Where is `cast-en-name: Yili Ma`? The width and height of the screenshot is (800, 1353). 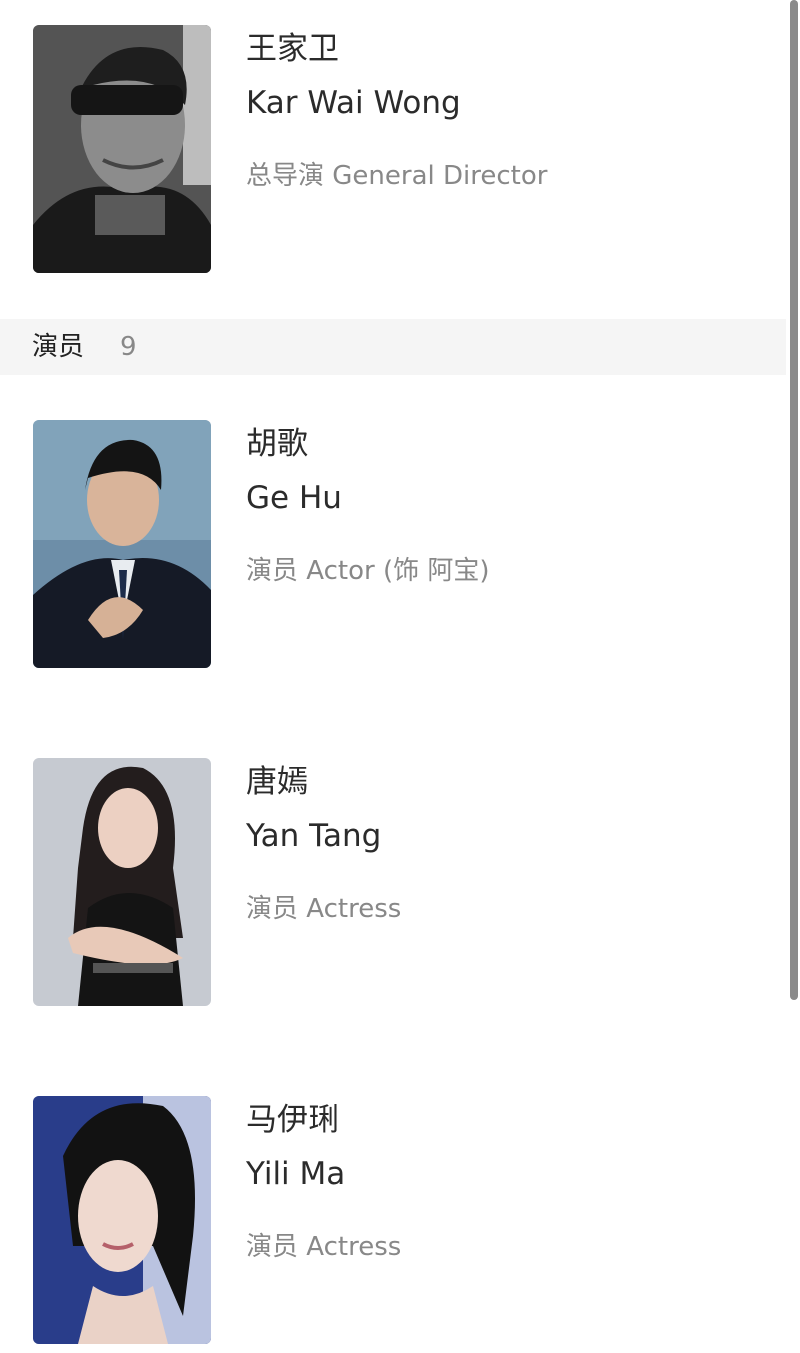
cast-en-name: Yili Ma is located at coordinates (296, 1174).